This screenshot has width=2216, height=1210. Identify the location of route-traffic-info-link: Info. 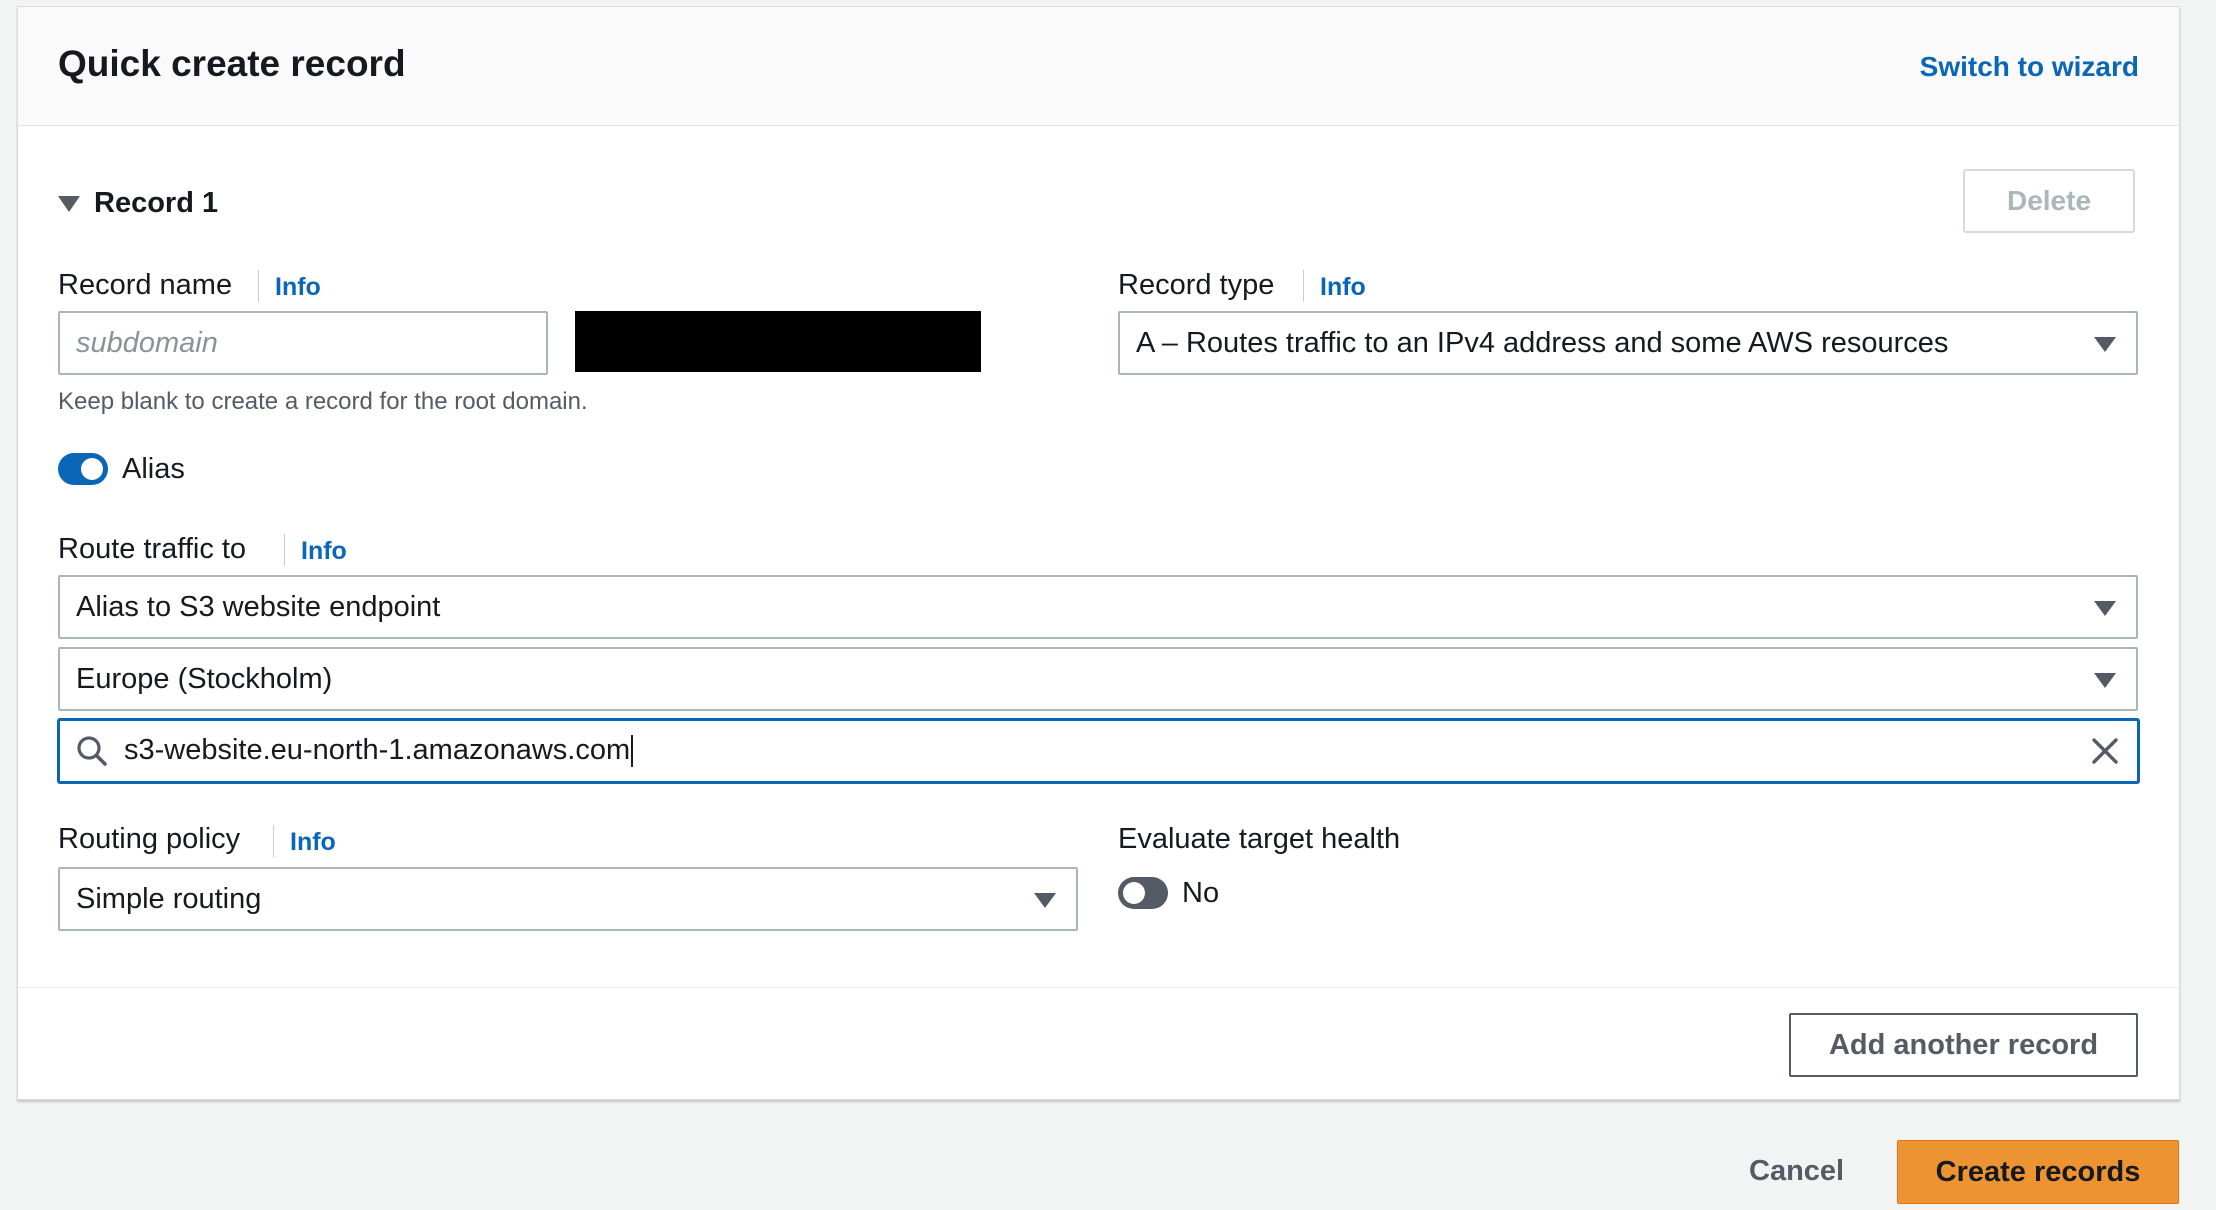
(324, 551).